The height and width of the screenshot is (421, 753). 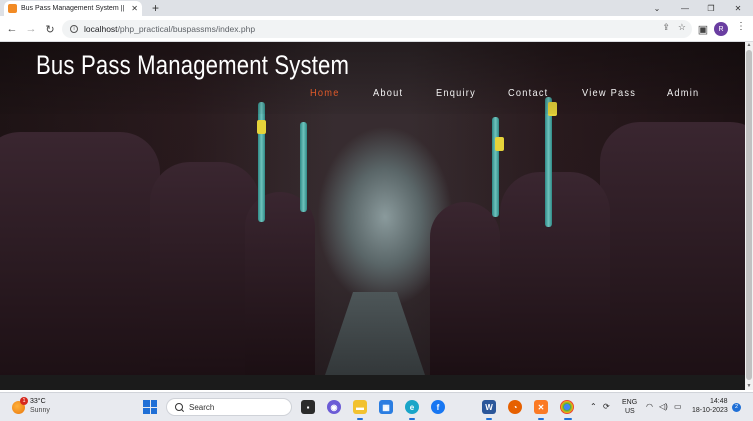 I want to click on close-window-icon: ✕, so click(x=738, y=8).